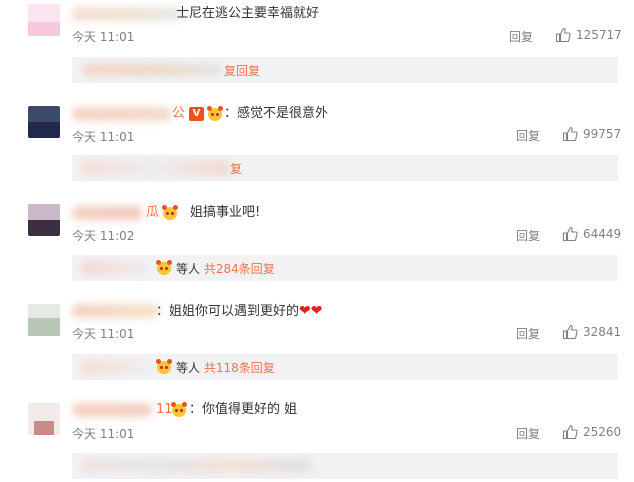  Describe the element at coordinates (602, 234) in the screenshot. I see `like-count: 64449` at that location.